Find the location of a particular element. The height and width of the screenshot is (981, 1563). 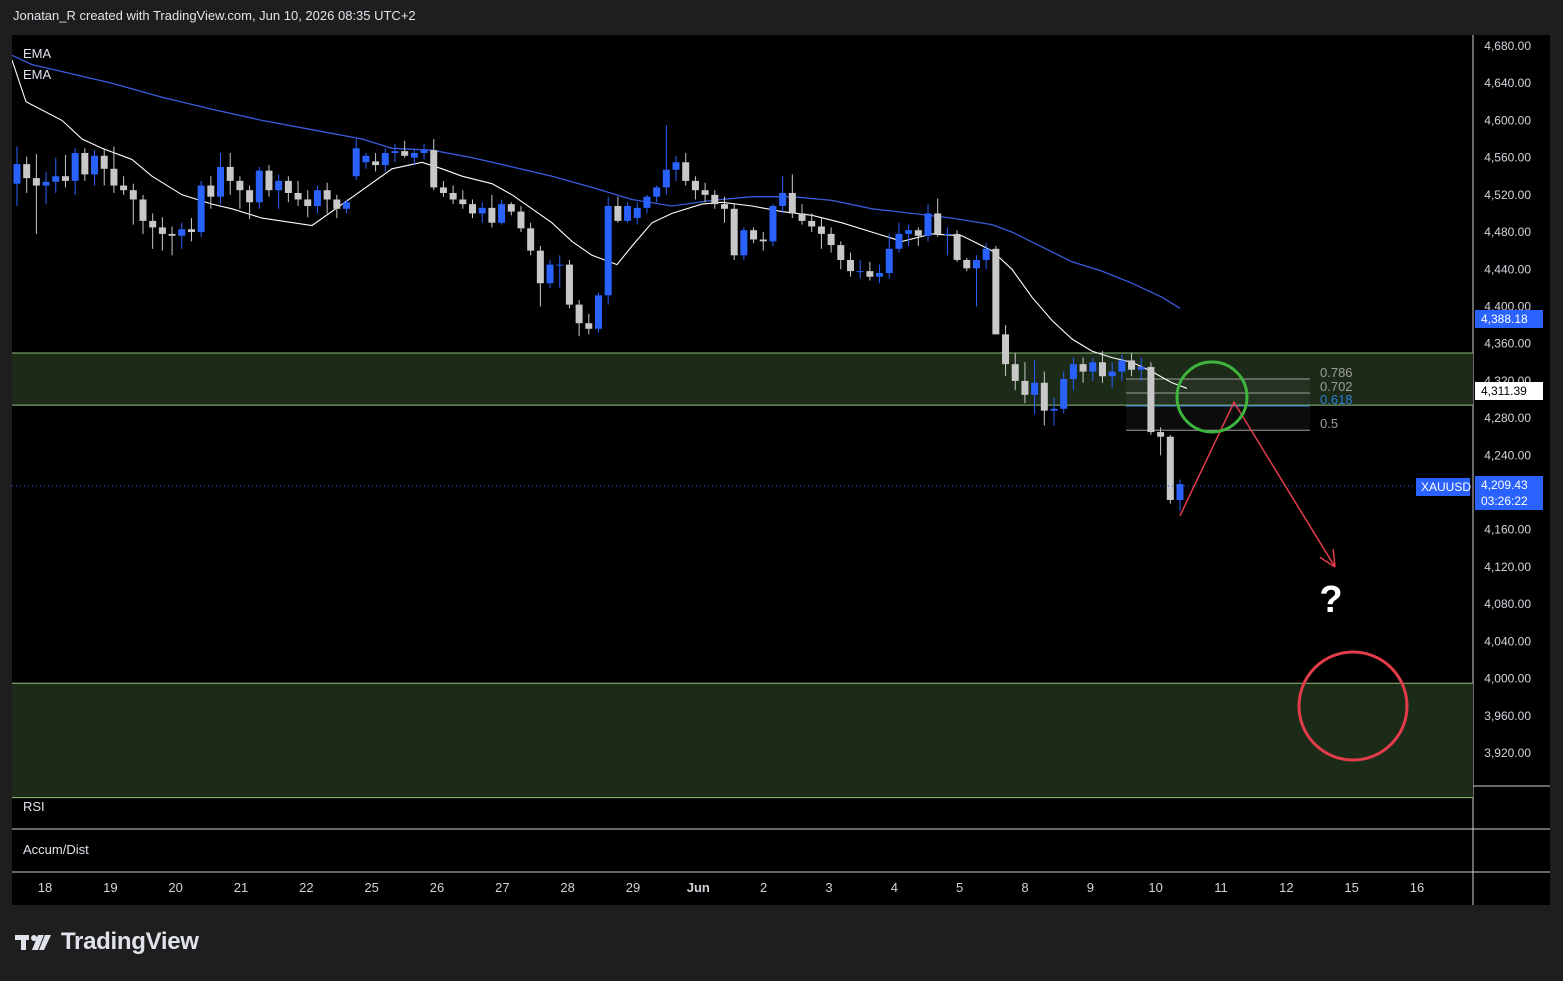

time-tick-label: 10 is located at coordinates (1155, 887).